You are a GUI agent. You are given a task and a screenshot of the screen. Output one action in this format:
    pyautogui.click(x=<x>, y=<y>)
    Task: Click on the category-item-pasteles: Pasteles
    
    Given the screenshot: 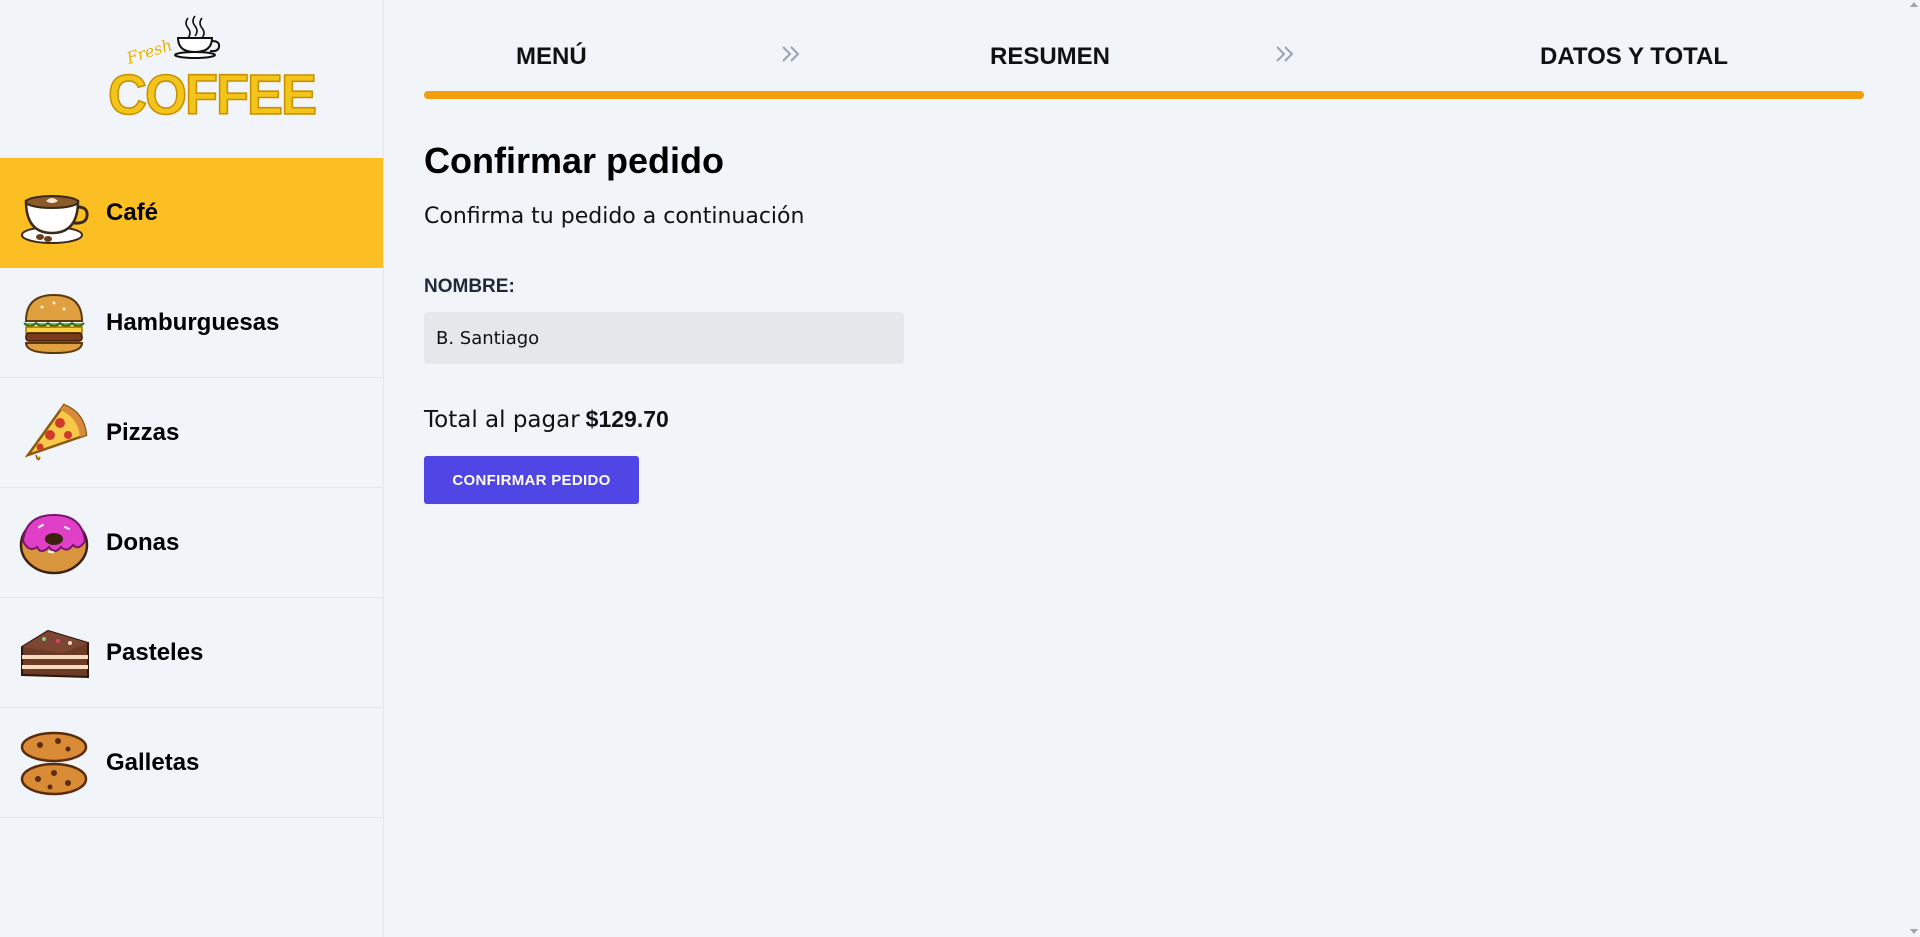 What is the action you would take?
    pyautogui.click(x=191, y=653)
    